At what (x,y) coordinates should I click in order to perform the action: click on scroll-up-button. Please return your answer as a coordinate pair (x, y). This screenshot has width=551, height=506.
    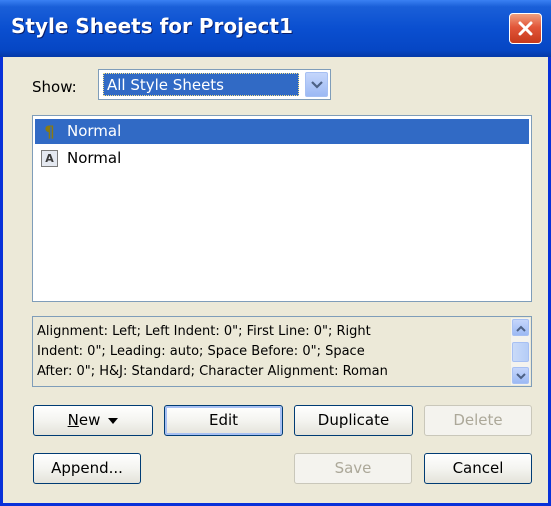
    Looking at the image, I should click on (520, 327).